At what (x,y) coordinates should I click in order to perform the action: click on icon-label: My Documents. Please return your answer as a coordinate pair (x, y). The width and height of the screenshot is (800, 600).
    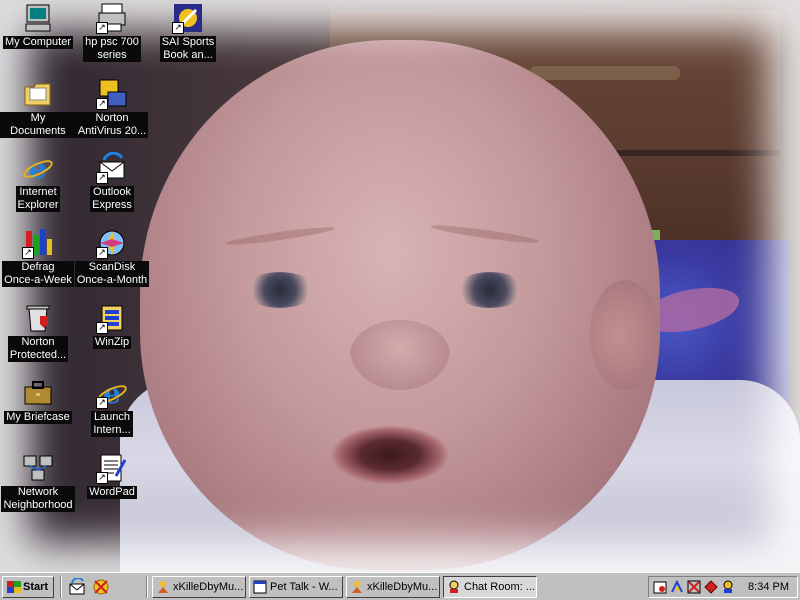
    Looking at the image, I should click on (38, 125).